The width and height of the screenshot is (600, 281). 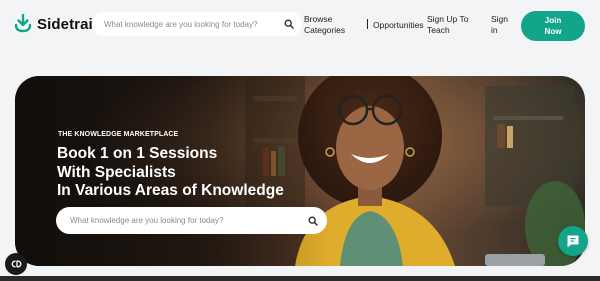 I want to click on logo: Sidetrain, so click(x=58, y=24).